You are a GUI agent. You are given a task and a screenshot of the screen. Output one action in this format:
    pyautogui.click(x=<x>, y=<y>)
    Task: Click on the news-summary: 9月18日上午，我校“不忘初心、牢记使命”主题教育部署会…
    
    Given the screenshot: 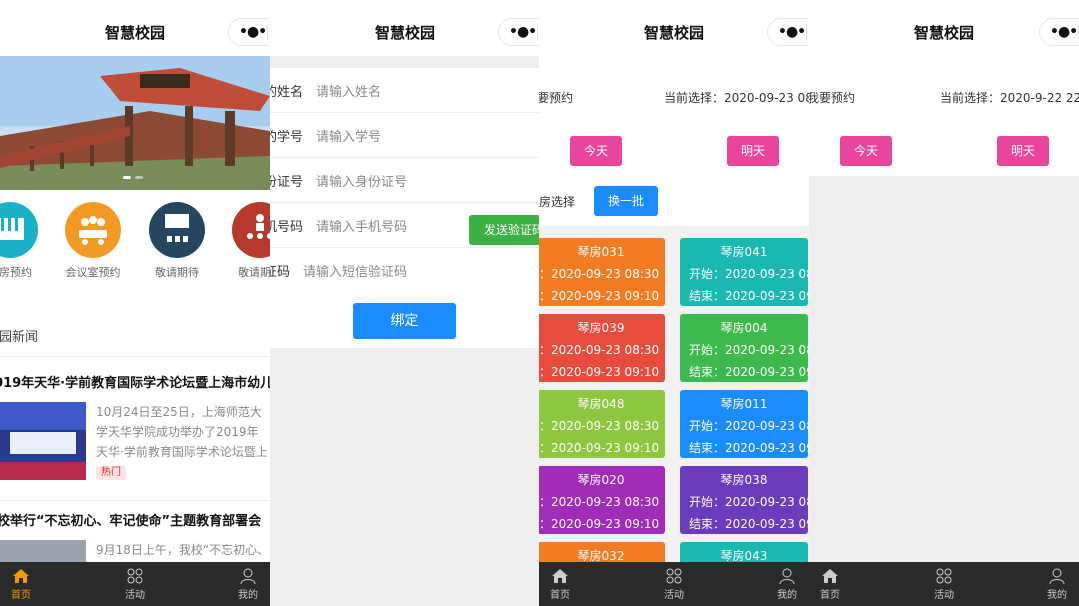 What is the action you would take?
    pyautogui.click(x=183, y=550)
    